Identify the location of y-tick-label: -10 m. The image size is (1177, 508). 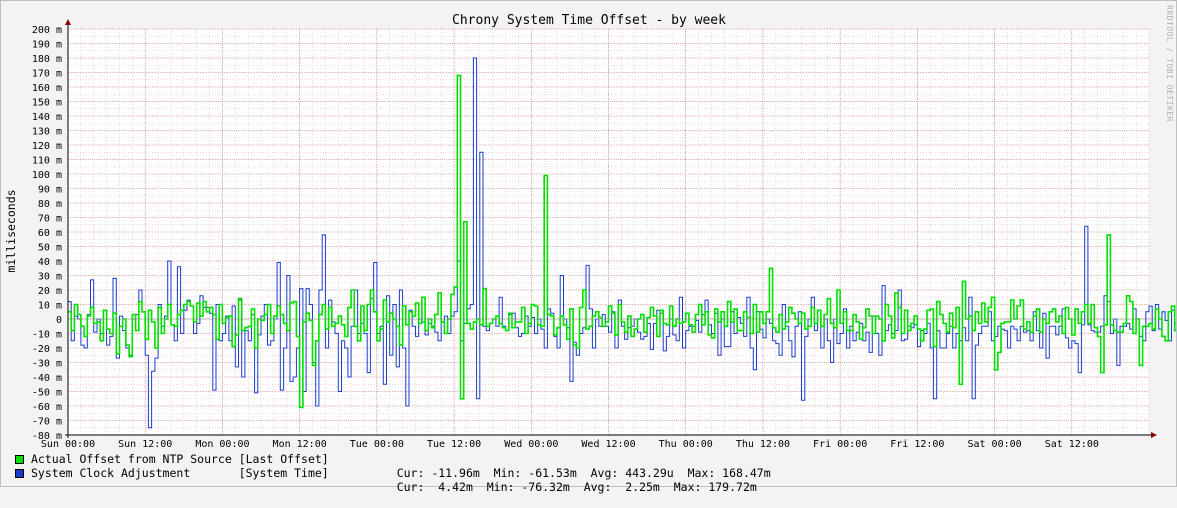
(47, 335).